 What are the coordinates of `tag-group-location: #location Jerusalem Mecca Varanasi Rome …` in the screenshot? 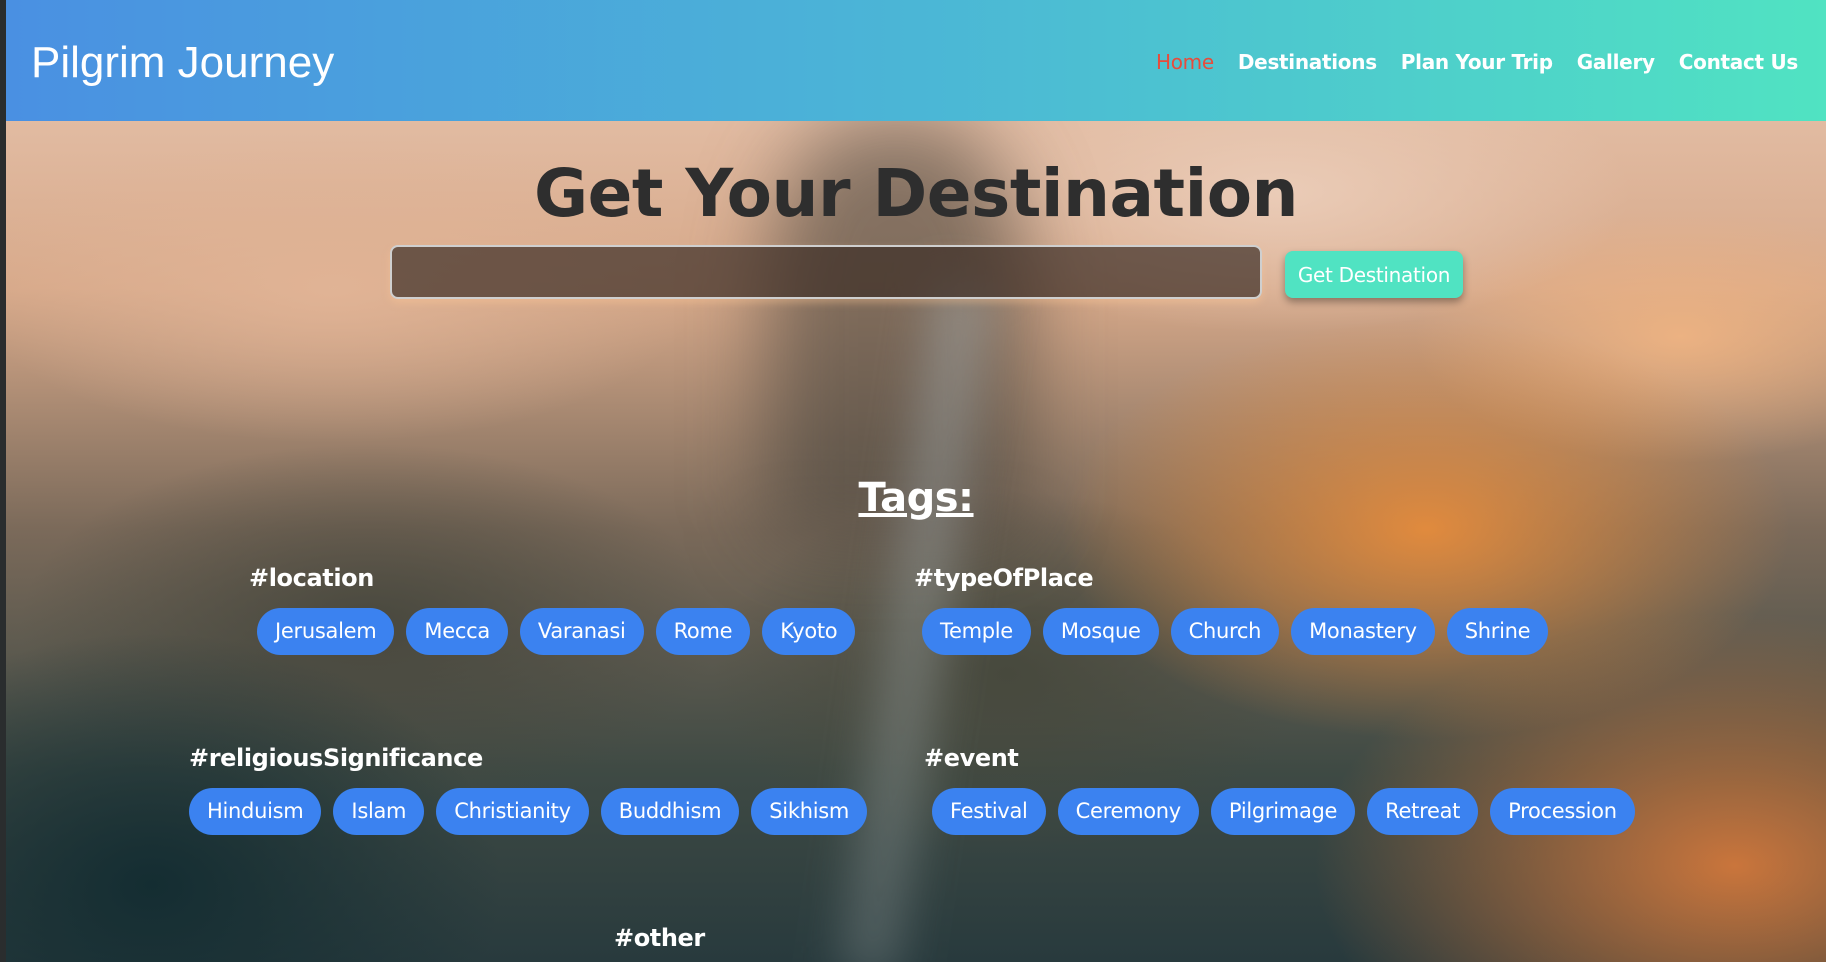 It's located at (552, 609).